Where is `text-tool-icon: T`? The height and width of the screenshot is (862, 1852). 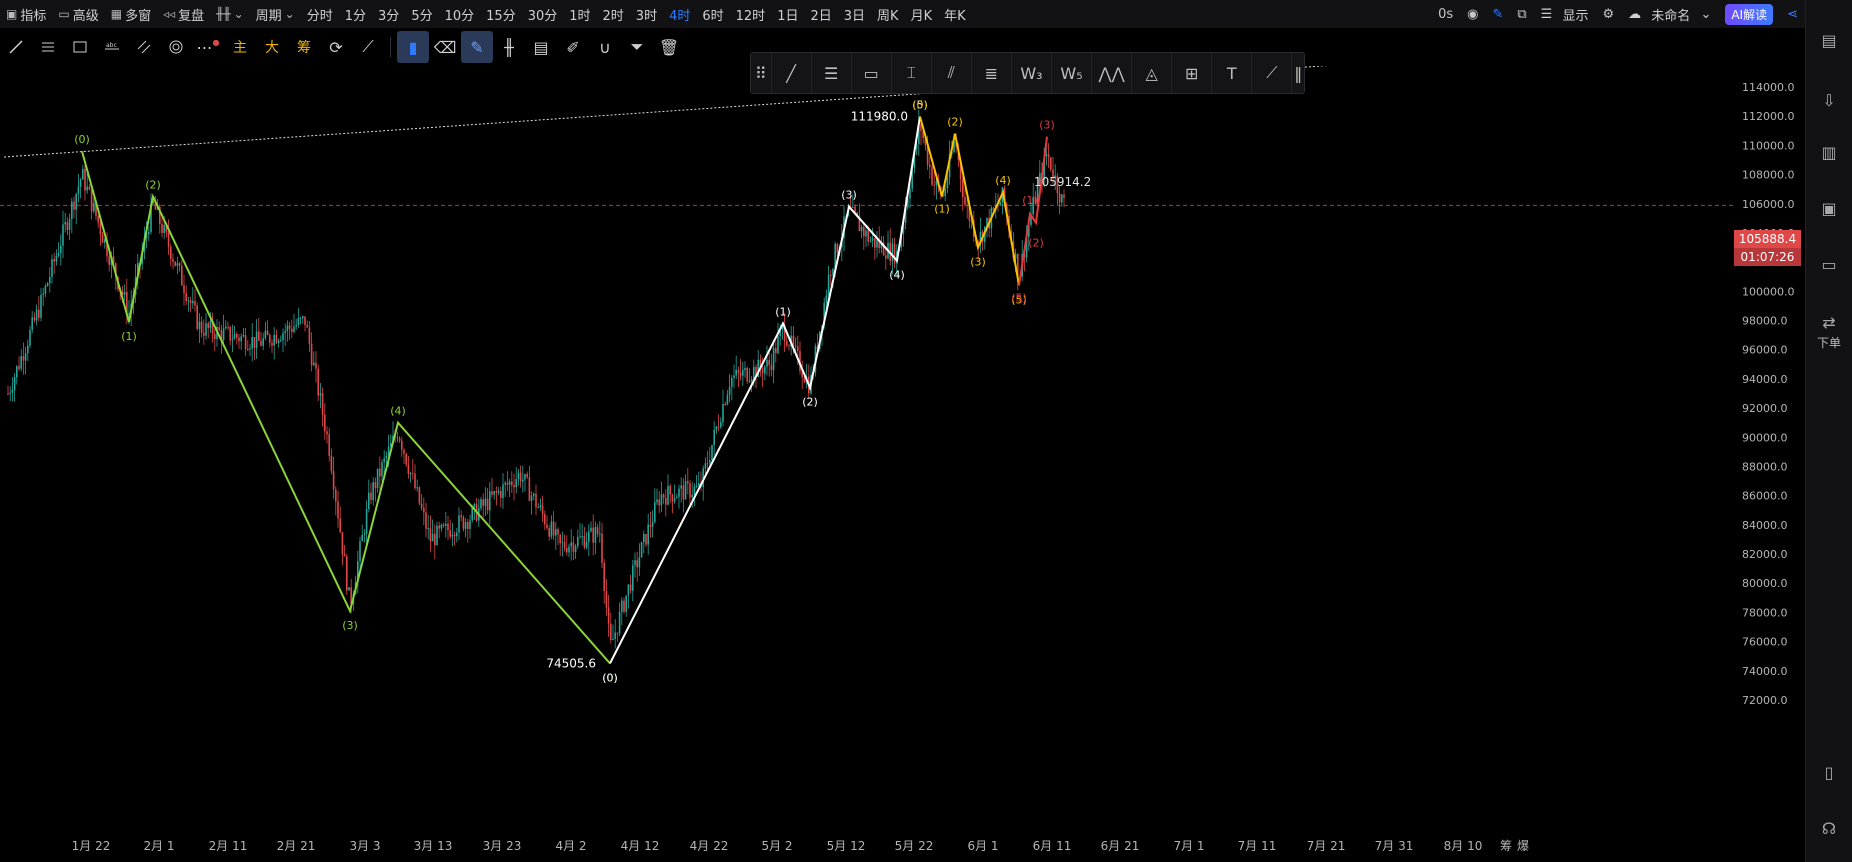 text-tool-icon: T is located at coordinates (1232, 73).